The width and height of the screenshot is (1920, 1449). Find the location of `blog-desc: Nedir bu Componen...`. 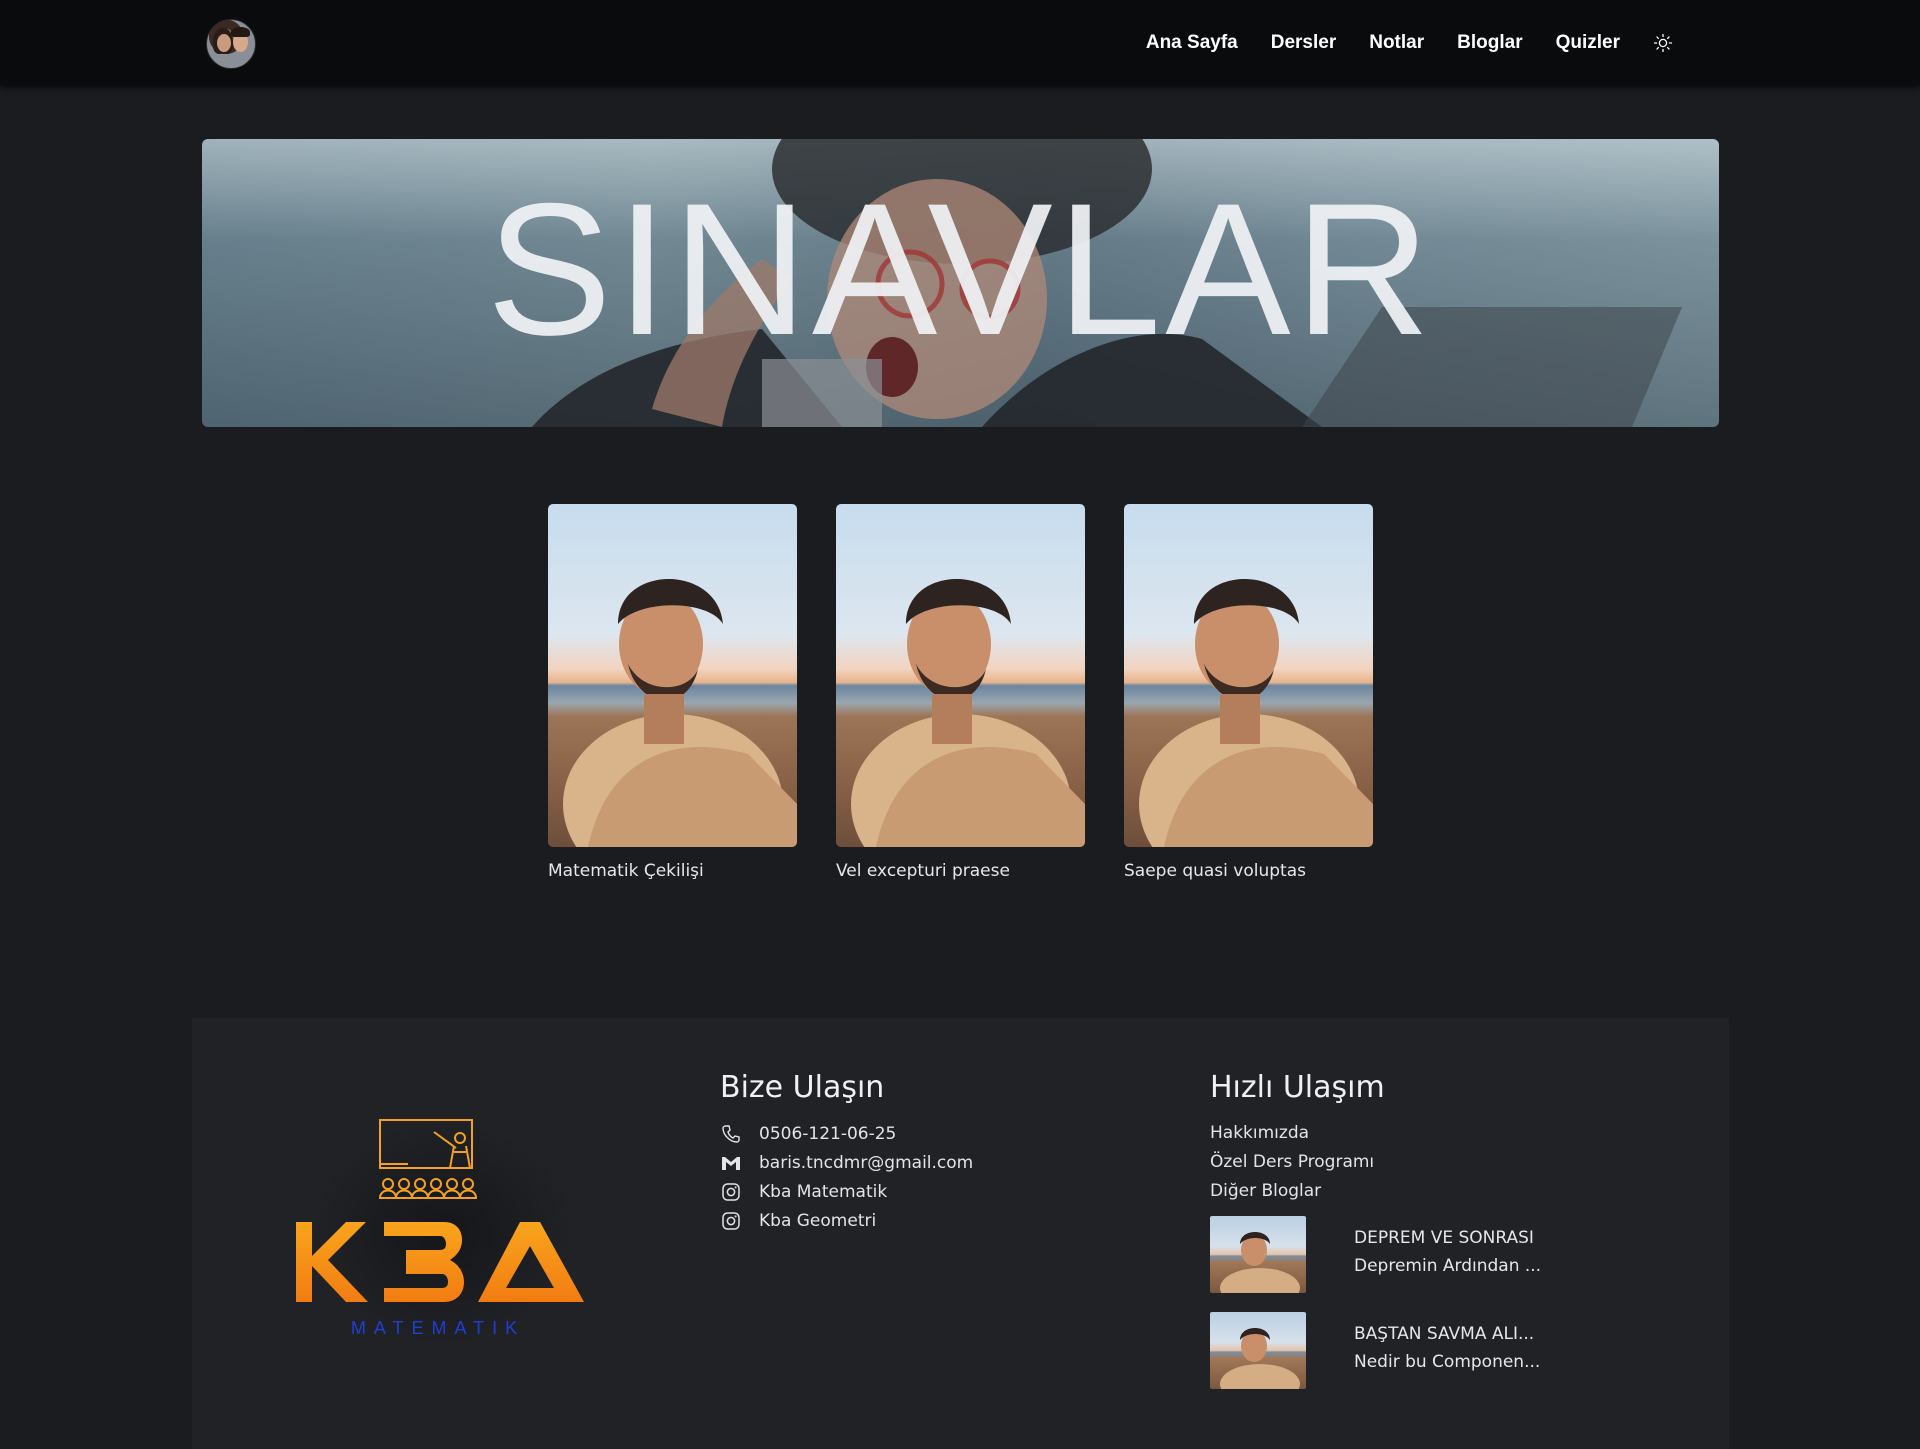

blog-desc: Nedir bu Componen... is located at coordinates (1447, 1362).